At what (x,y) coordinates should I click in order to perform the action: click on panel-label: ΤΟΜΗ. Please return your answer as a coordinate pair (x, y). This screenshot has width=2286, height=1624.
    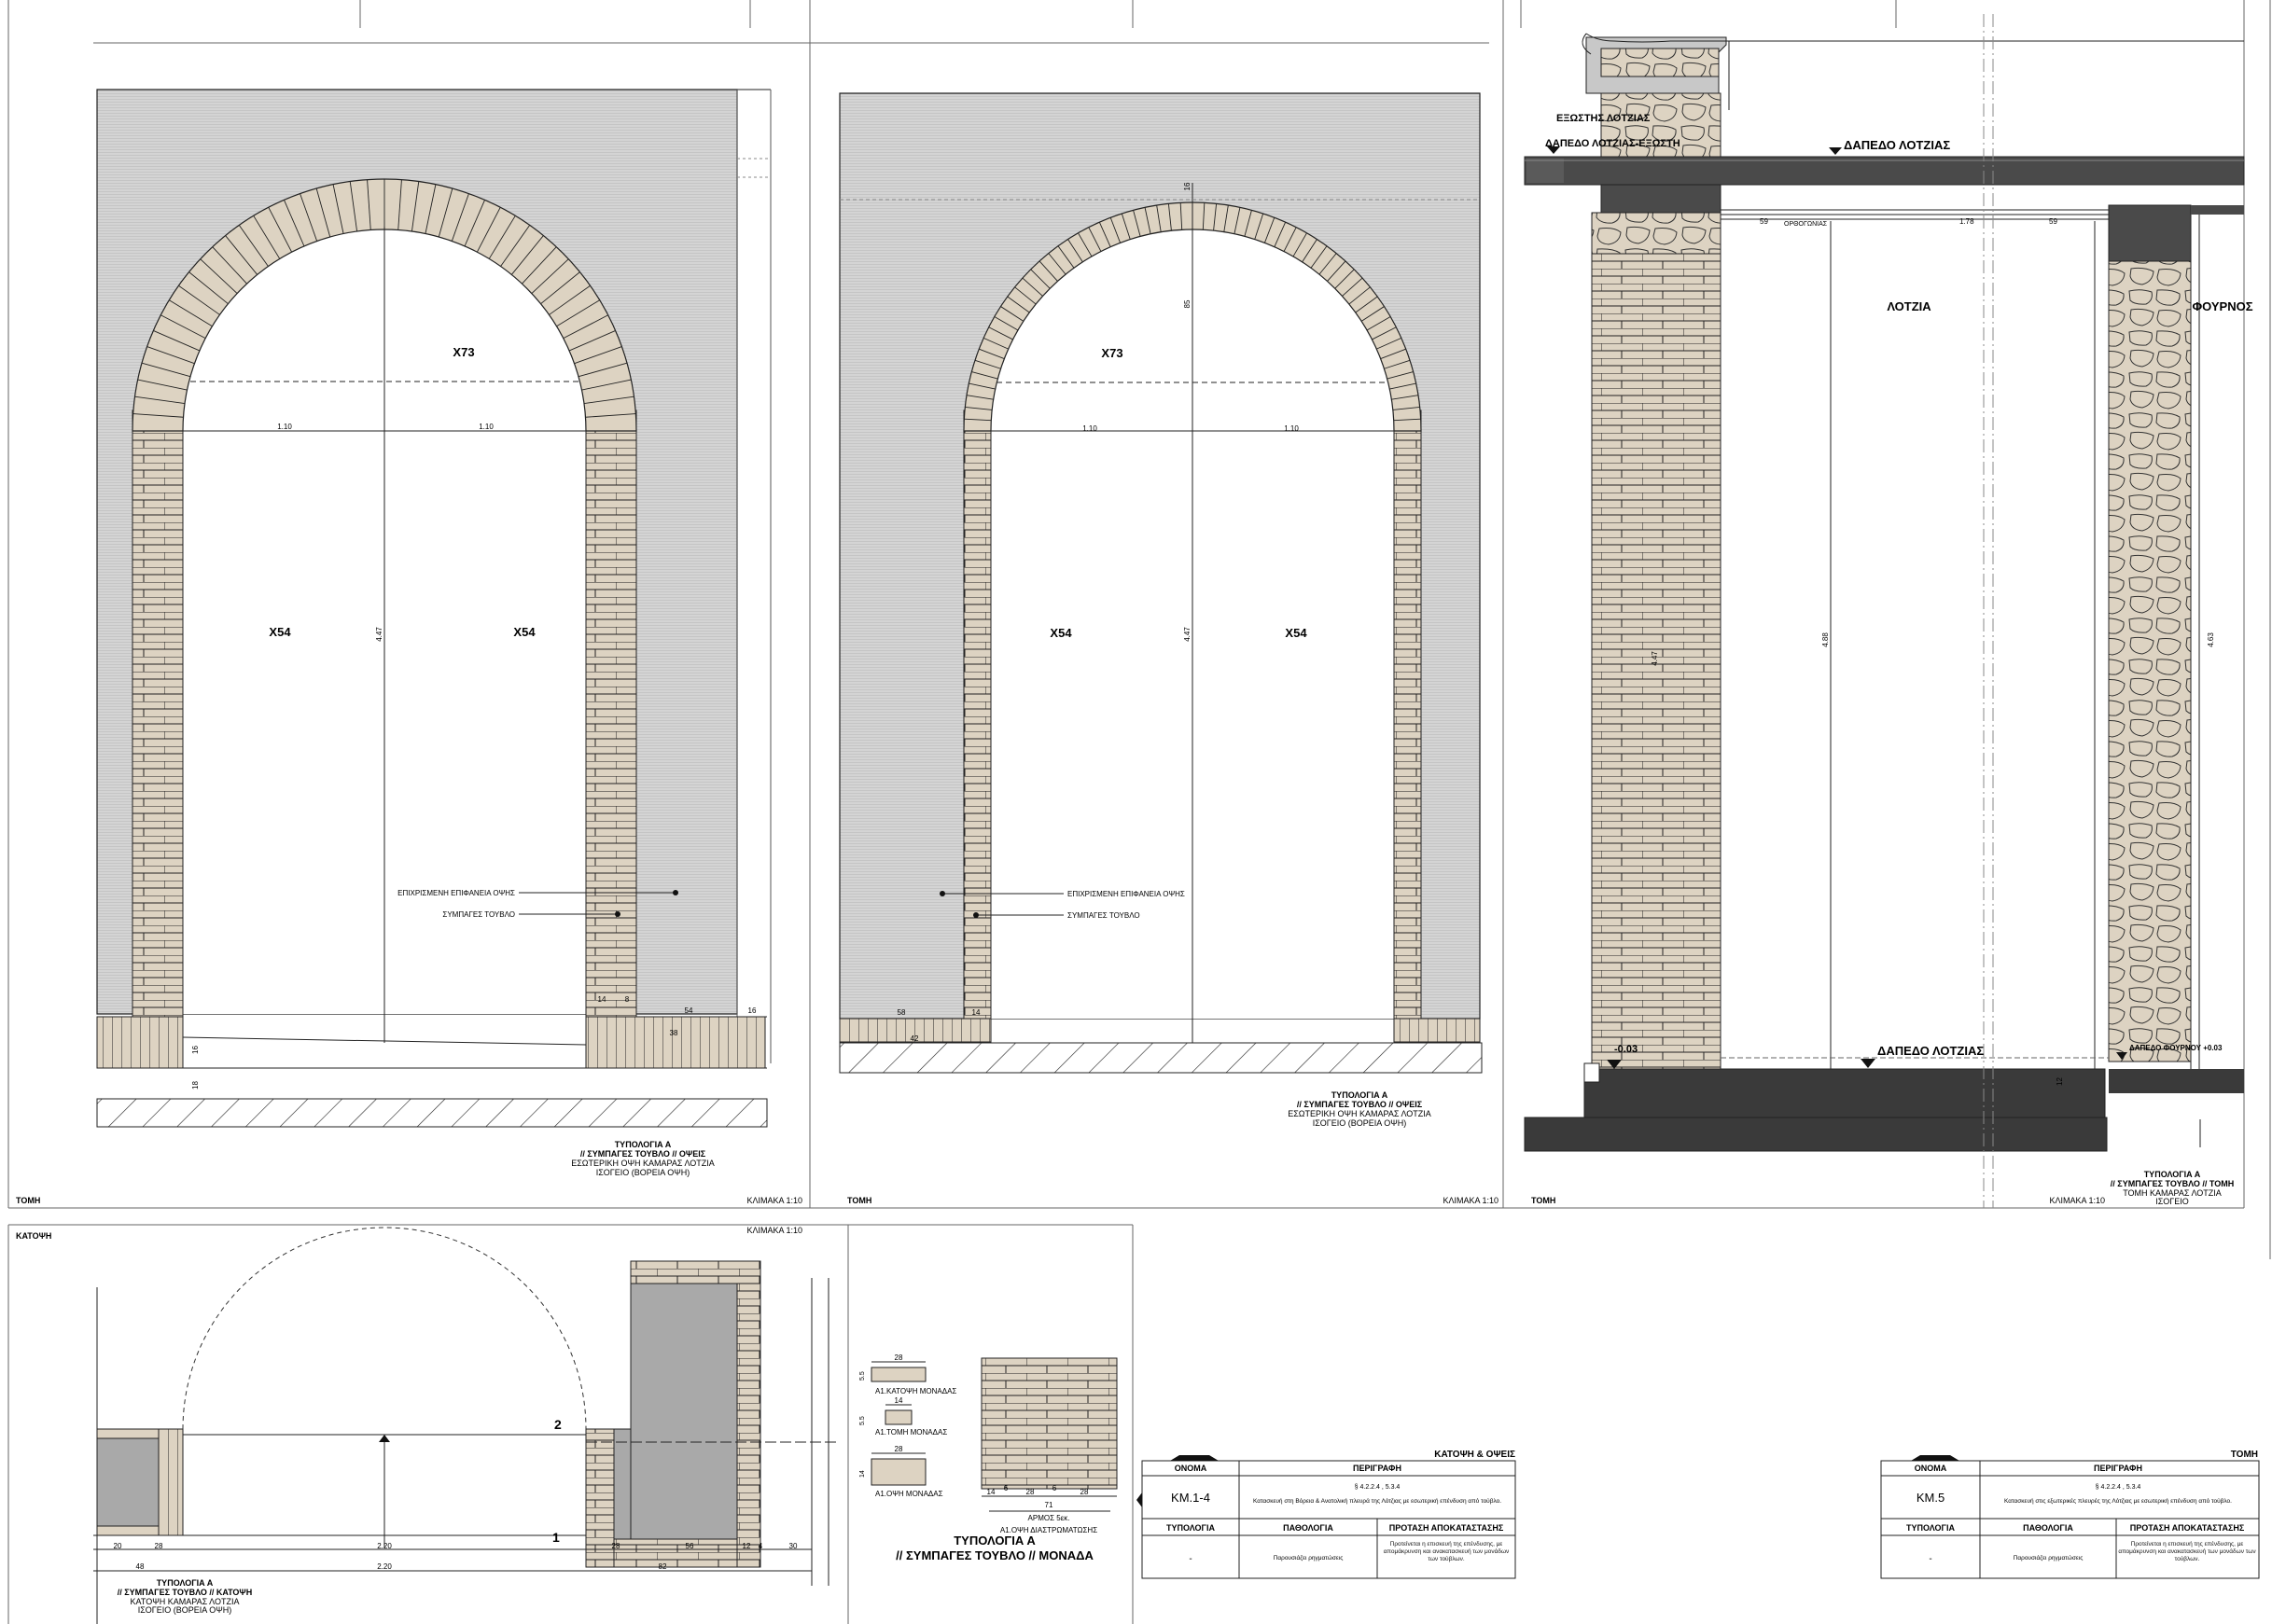
    Looking at the image, I should click on (1543, 1200).